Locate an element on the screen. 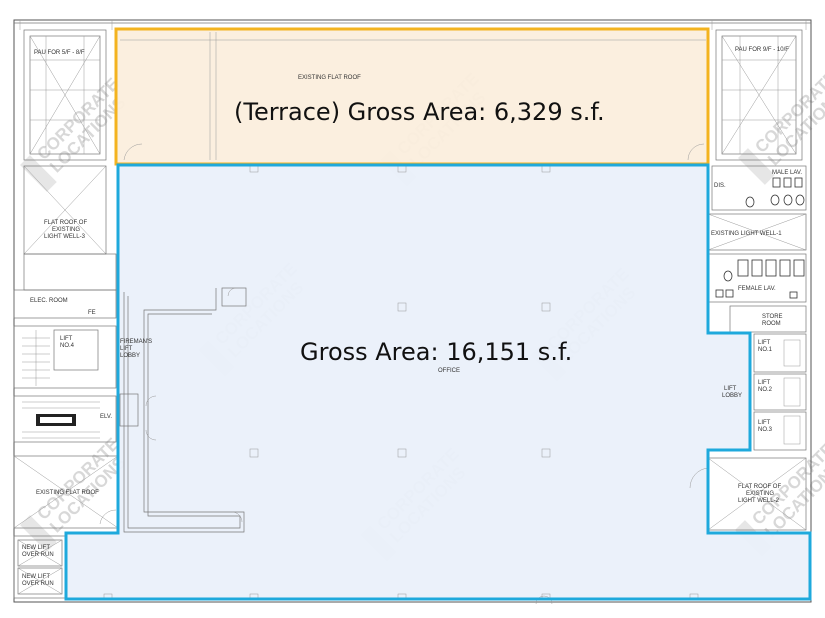 This screenshot has width=825, height=618. new-lift-1-label-1: NEW LIFT is located at coordinates (36, 548).